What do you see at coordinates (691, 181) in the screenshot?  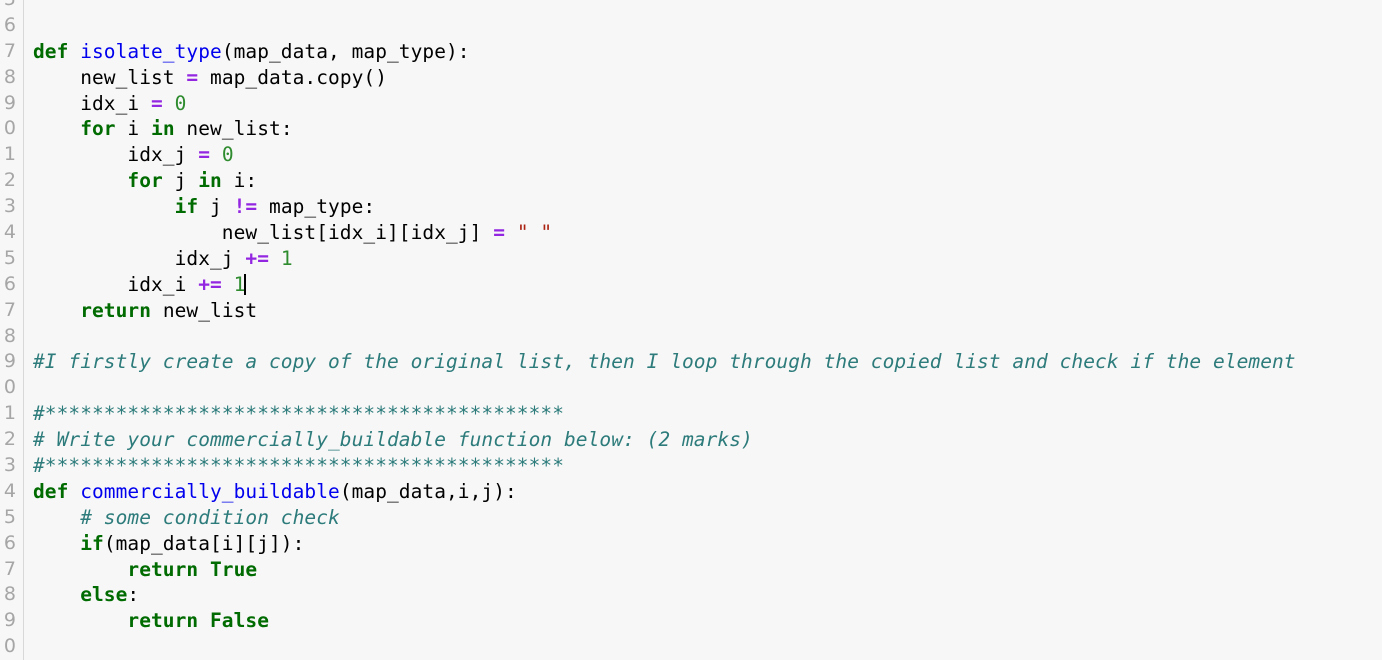 I see `code-line: 2 for j in i:` at bounding box center [691, 181].